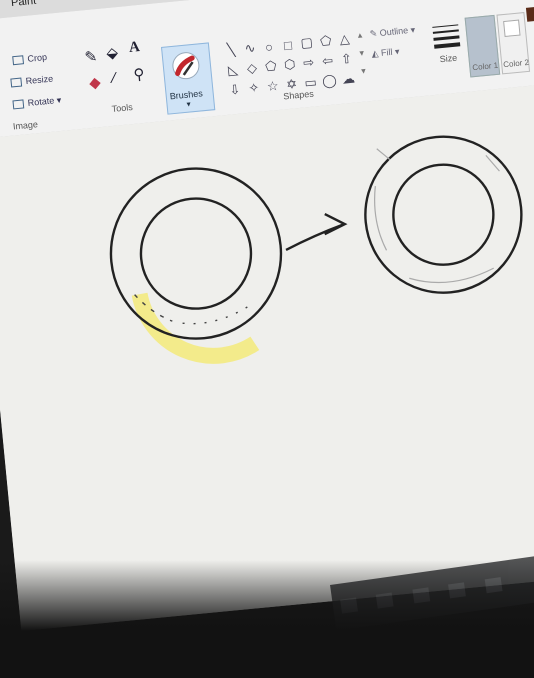 The width and height of the screenshot is (534, 678). I want to click on hexagon-shape-icon: ⬡, so click(289, 64).